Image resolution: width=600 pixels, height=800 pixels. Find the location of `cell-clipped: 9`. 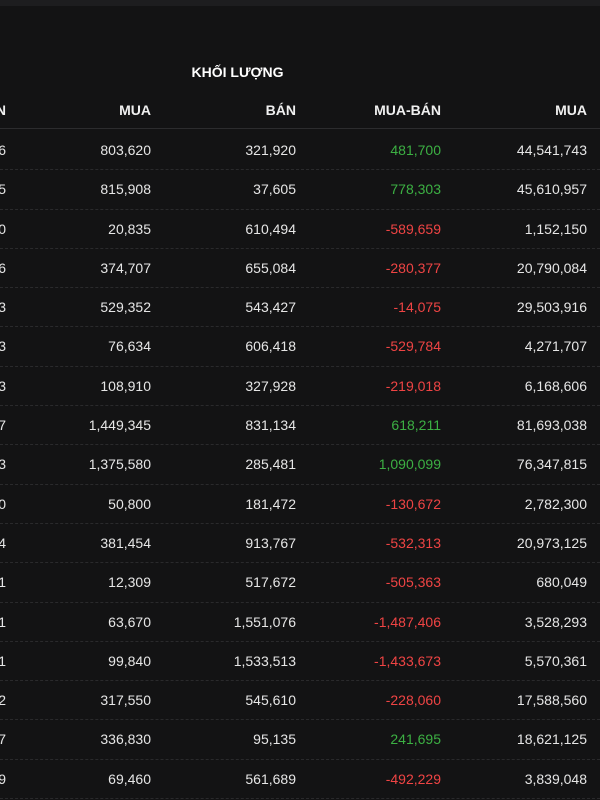

cell-clipped: 9 is located at coordinates (3, 778).